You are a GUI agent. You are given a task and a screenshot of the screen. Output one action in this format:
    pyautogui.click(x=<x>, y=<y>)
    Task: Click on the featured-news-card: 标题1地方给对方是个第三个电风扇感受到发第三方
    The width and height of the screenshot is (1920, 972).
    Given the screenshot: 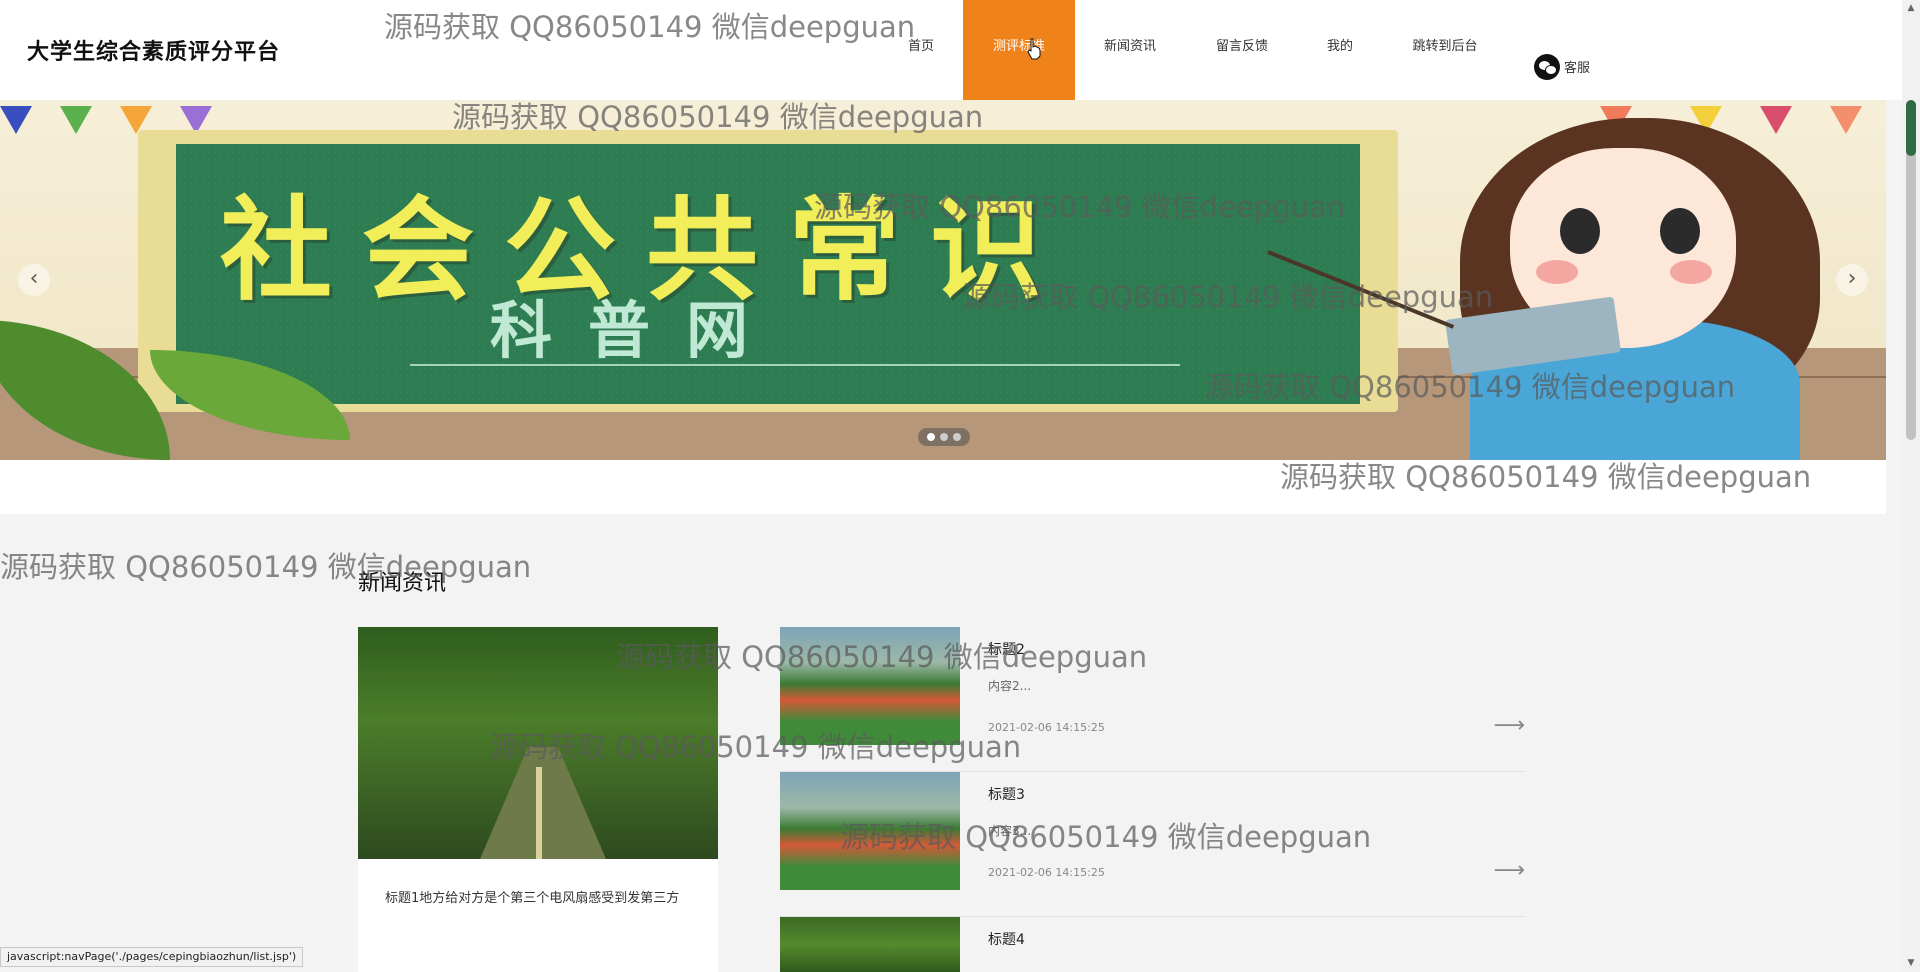 What is the action you would take?
    pyautogui.click(x=538, y=799)
    